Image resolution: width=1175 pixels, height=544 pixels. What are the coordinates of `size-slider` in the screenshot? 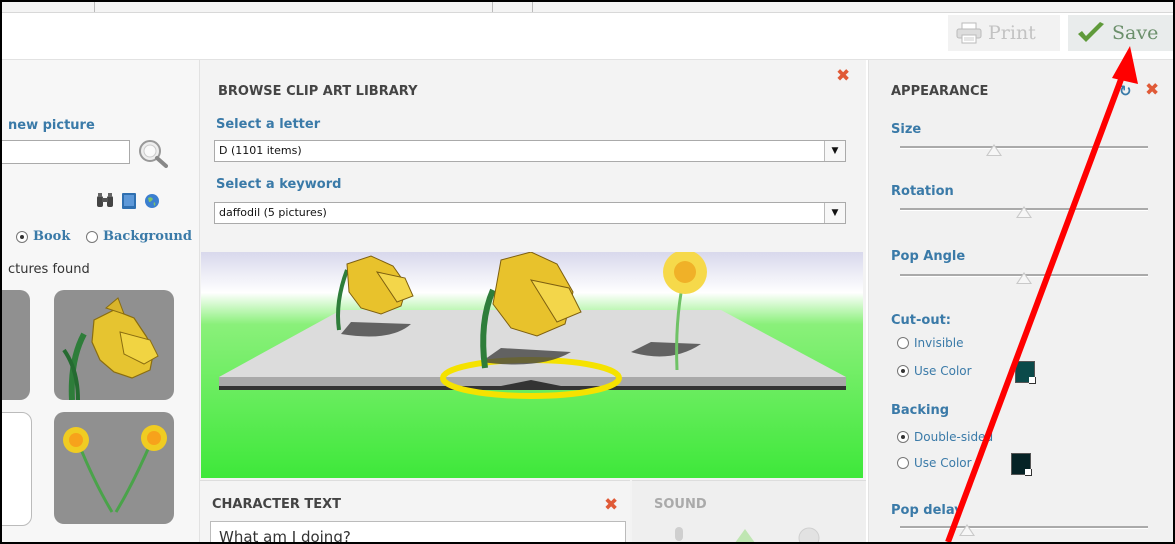 It's located at (1024, 147).